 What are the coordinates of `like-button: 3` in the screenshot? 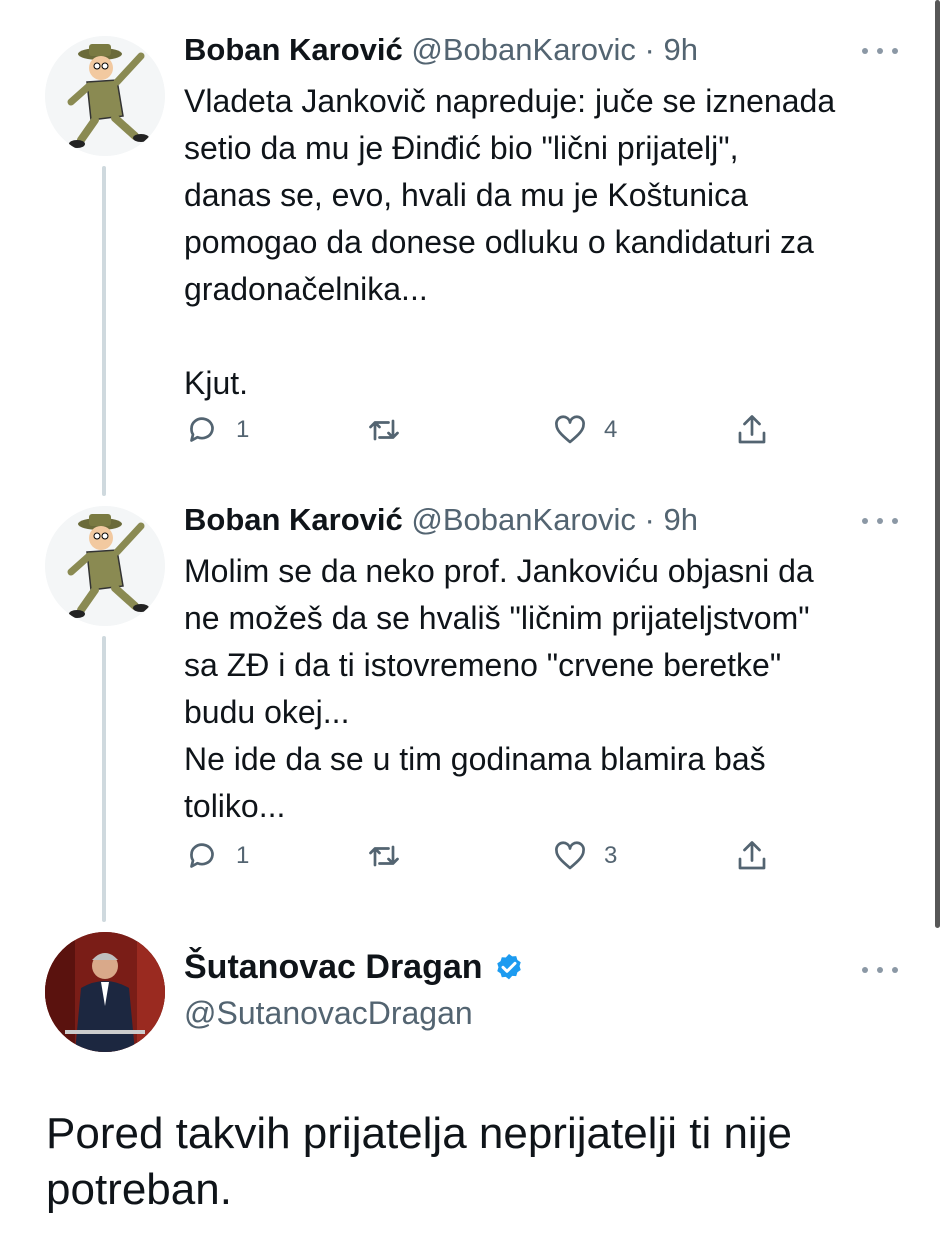 It's located at (584, 856).